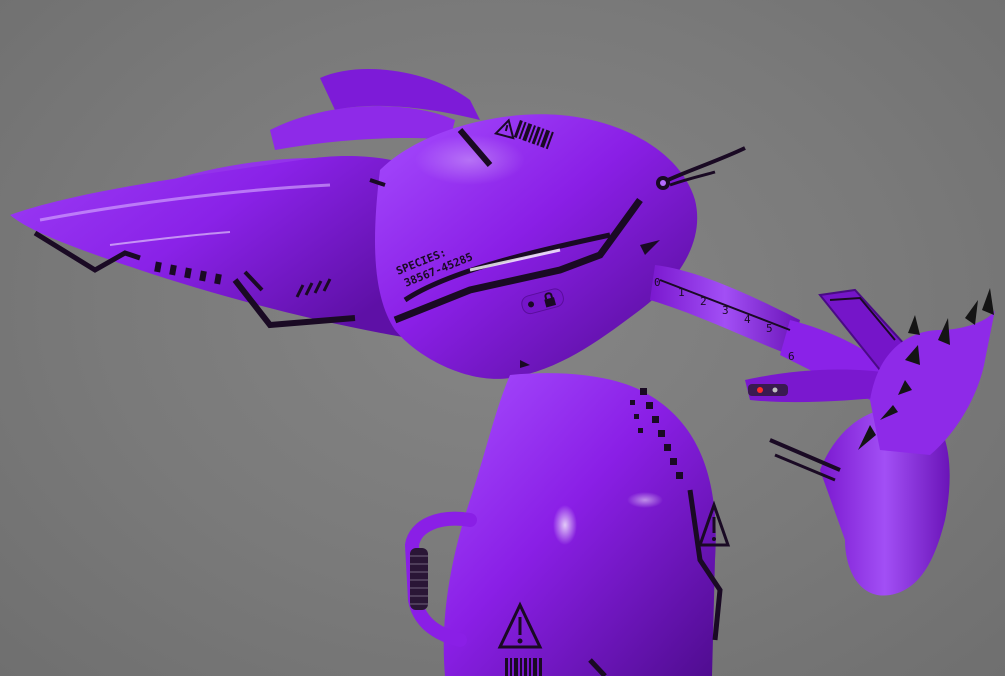 This screenshot has height=676, width=1005. I want to click on main-ear, so click(220, 247).